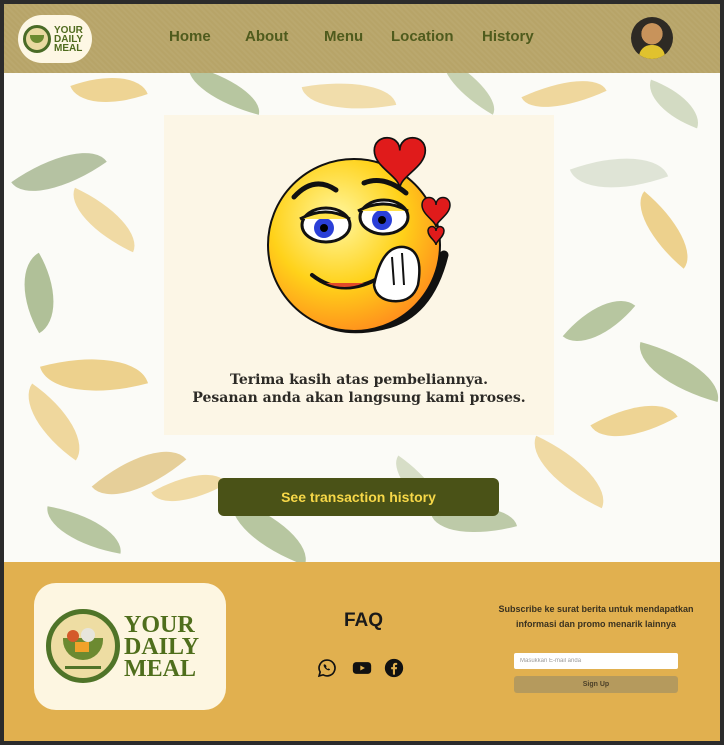  Describe the element at coordinates (596, 661) in the screenshot. I see `email-field` at that location.